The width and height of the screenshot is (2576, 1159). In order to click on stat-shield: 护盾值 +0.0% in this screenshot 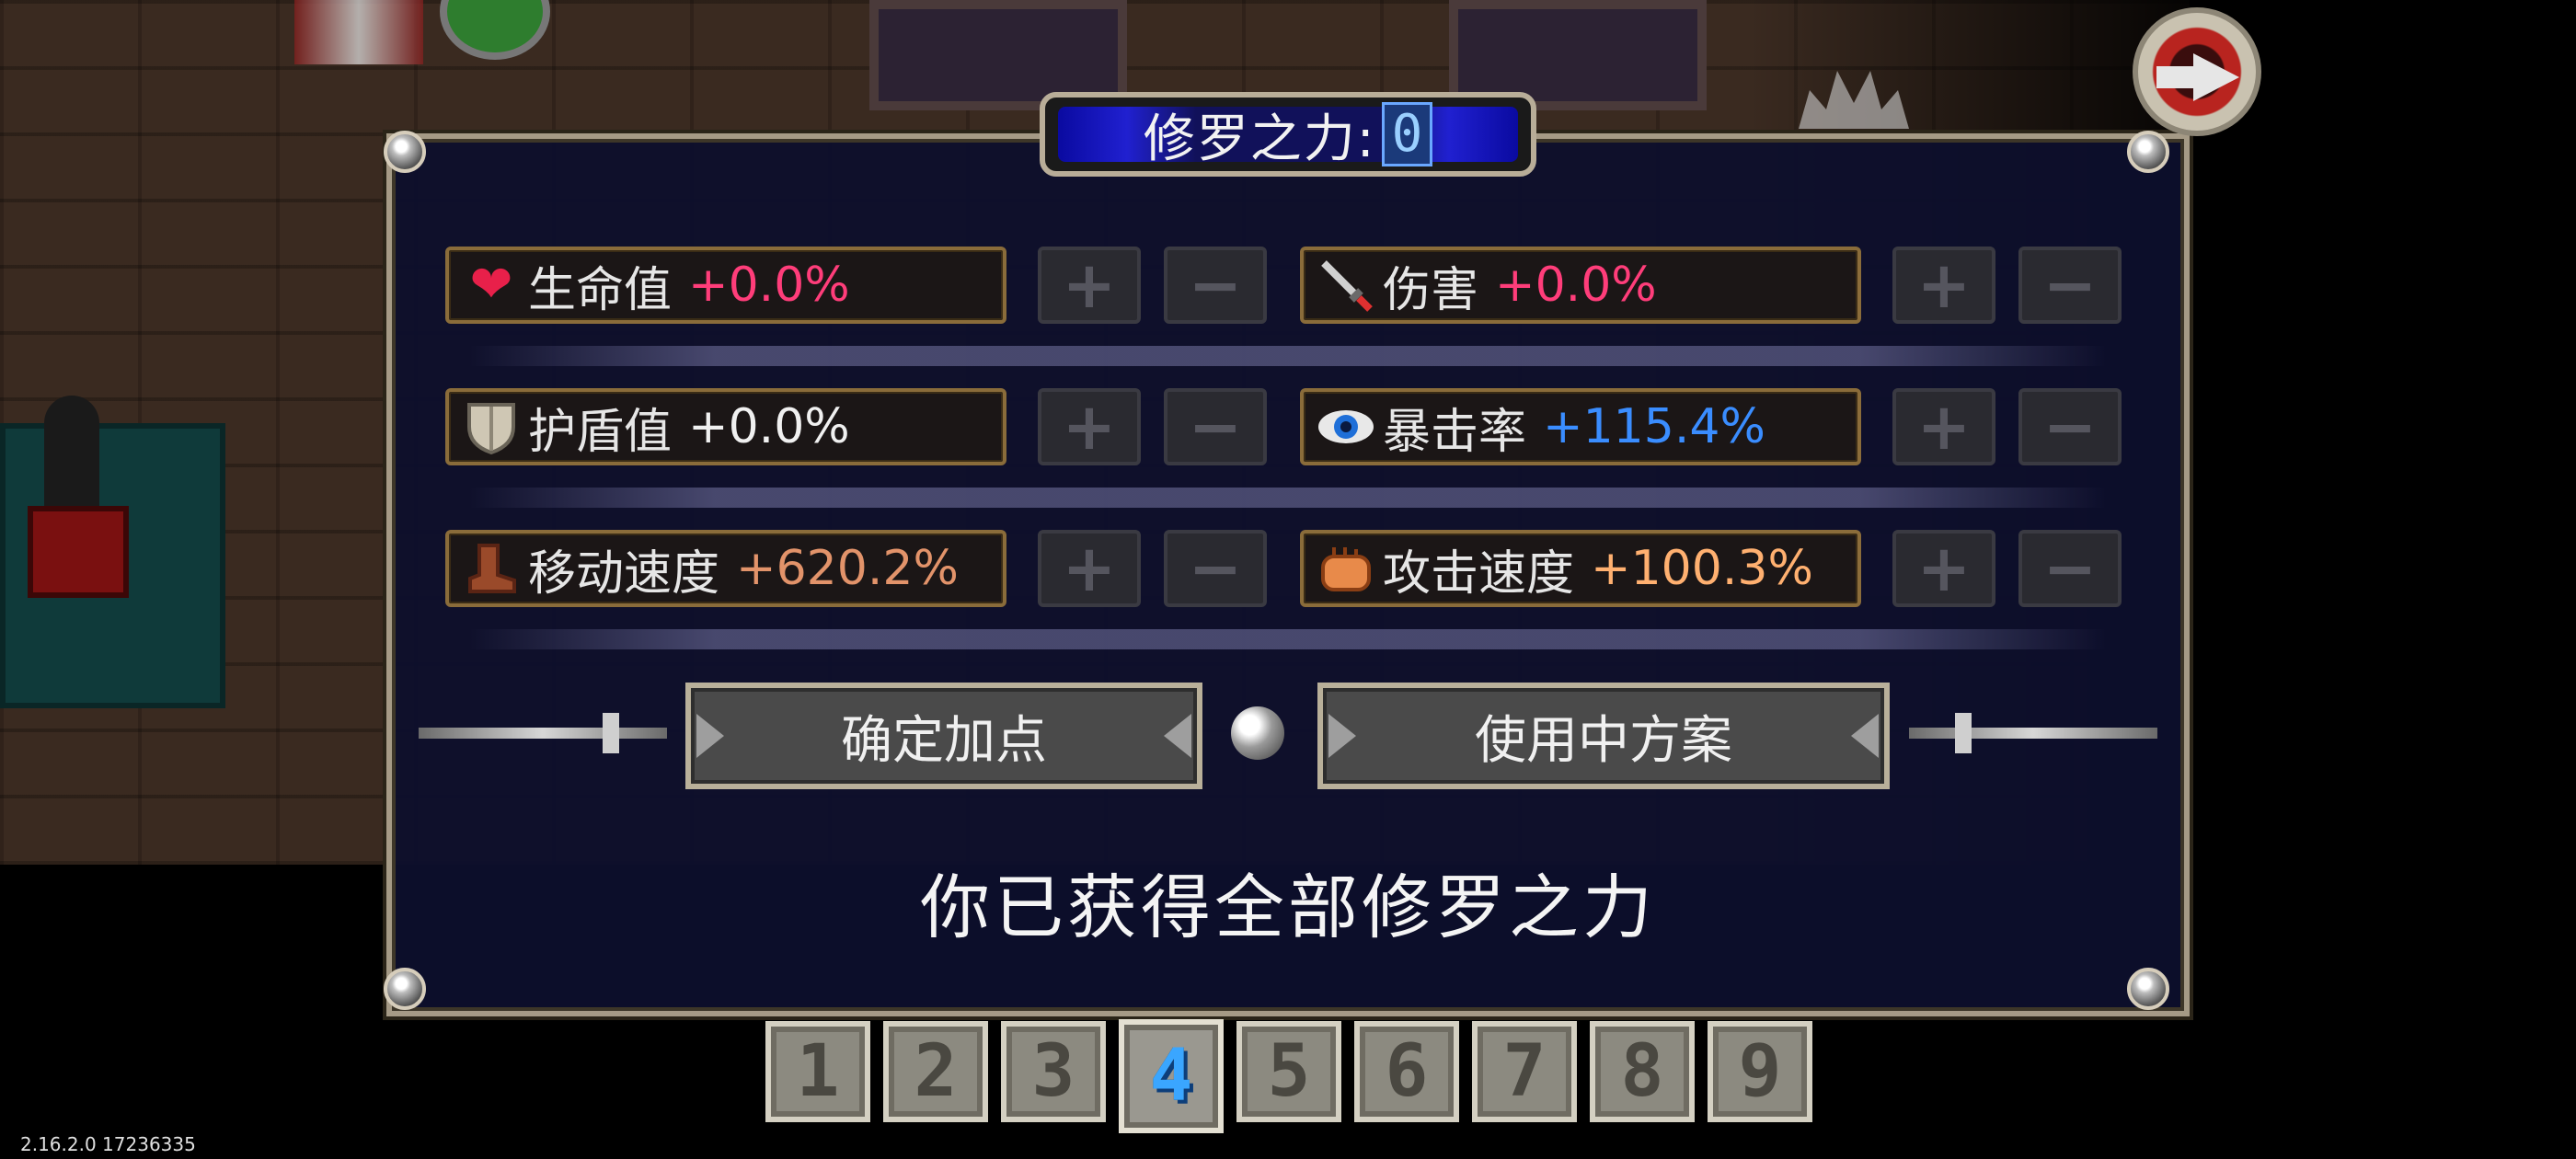, I will do `click(725, 426)`.